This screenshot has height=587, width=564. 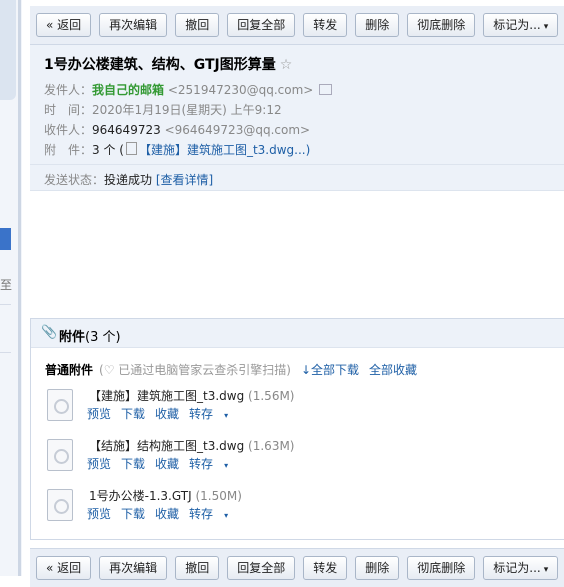 I want to click on attachment-item: 1号办公楼-1.3.GTJ (1.50M) 预览 下载 收藏 转存 ▾, so click(x=297, y=508).